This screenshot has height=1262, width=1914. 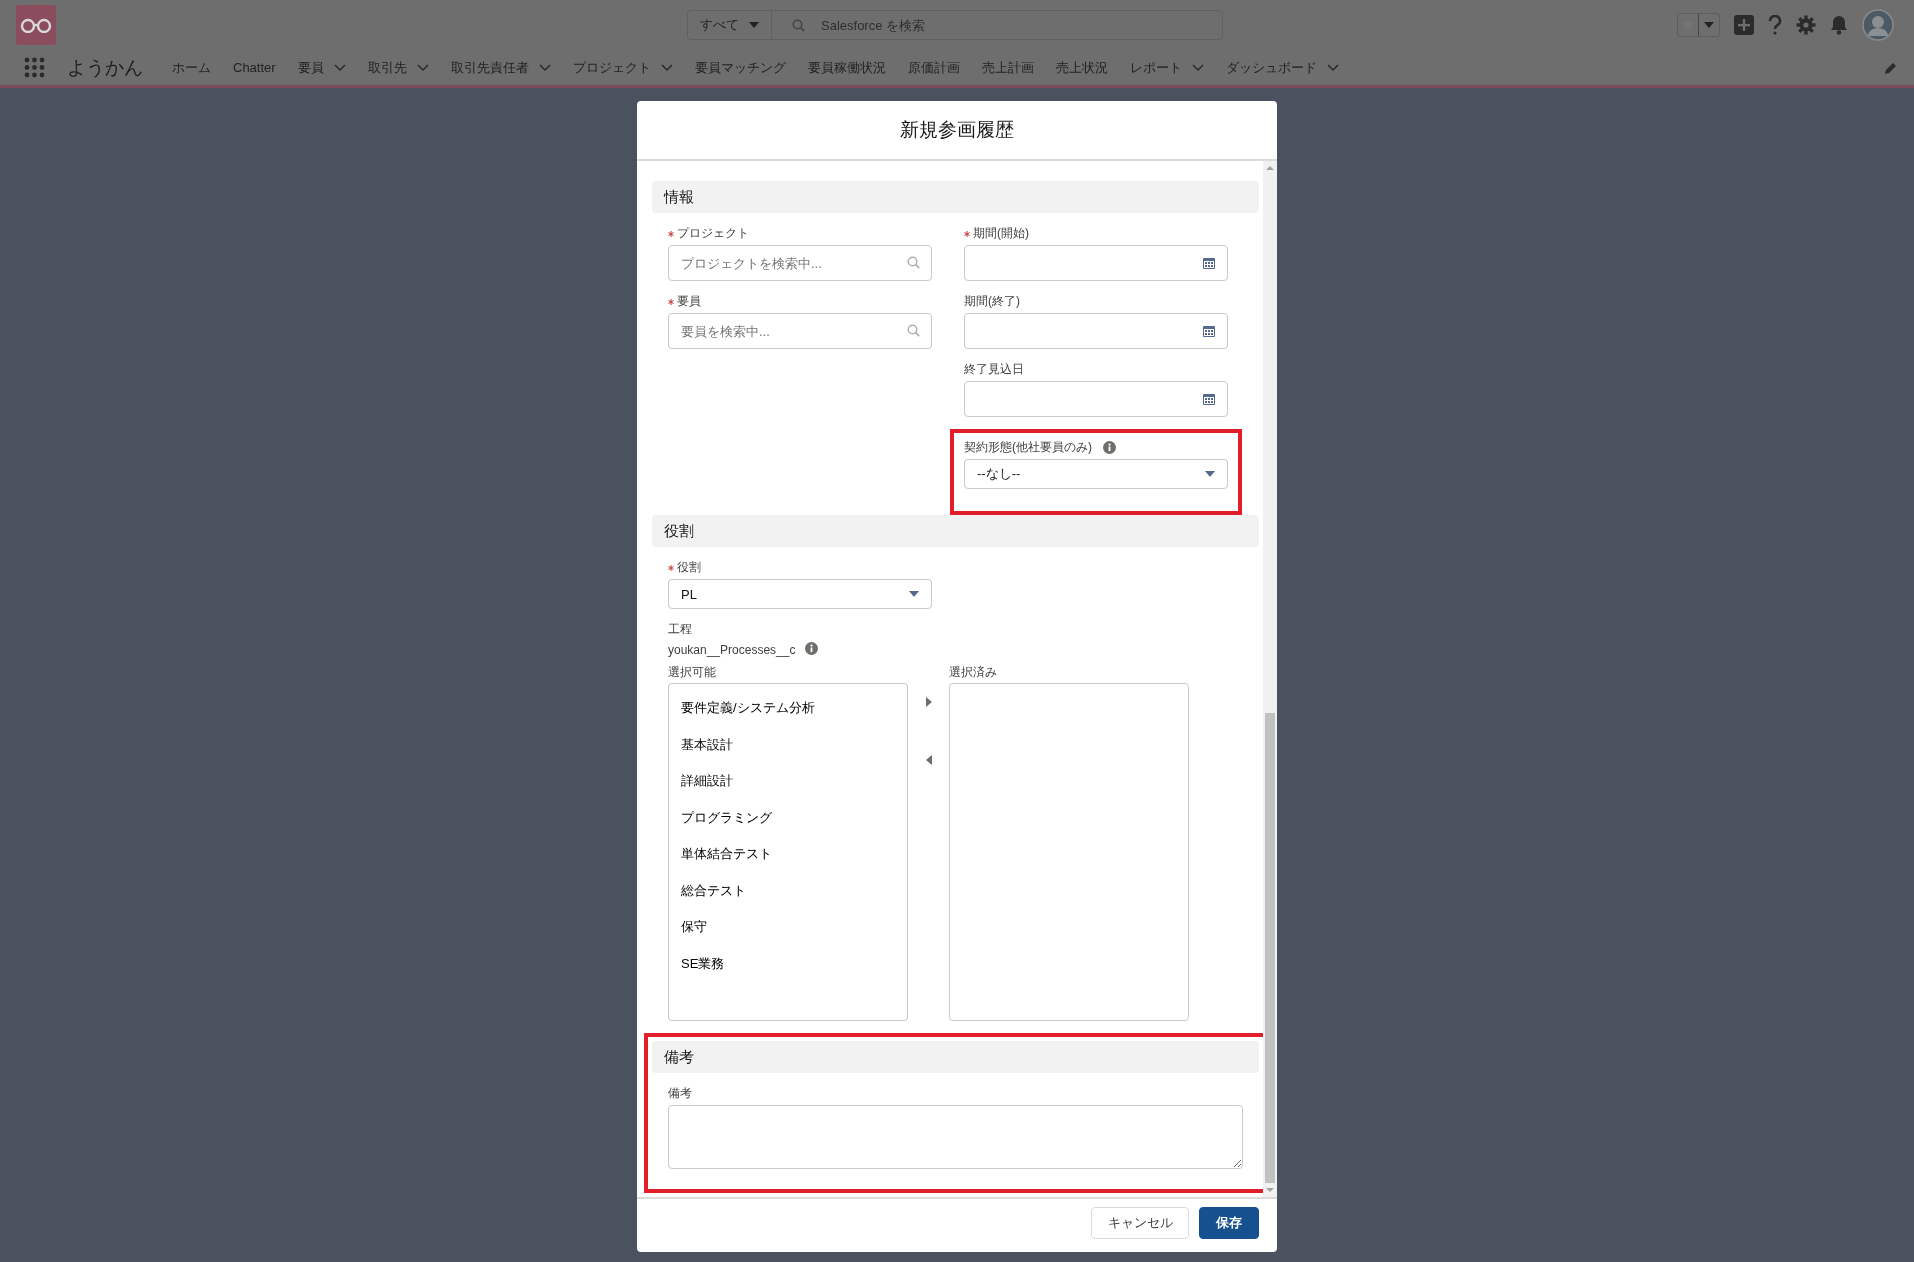 What do you see at coordinates (34, 67) in the screenshot?
I see `app-launcher-icon` at bounding box center [34, 67].